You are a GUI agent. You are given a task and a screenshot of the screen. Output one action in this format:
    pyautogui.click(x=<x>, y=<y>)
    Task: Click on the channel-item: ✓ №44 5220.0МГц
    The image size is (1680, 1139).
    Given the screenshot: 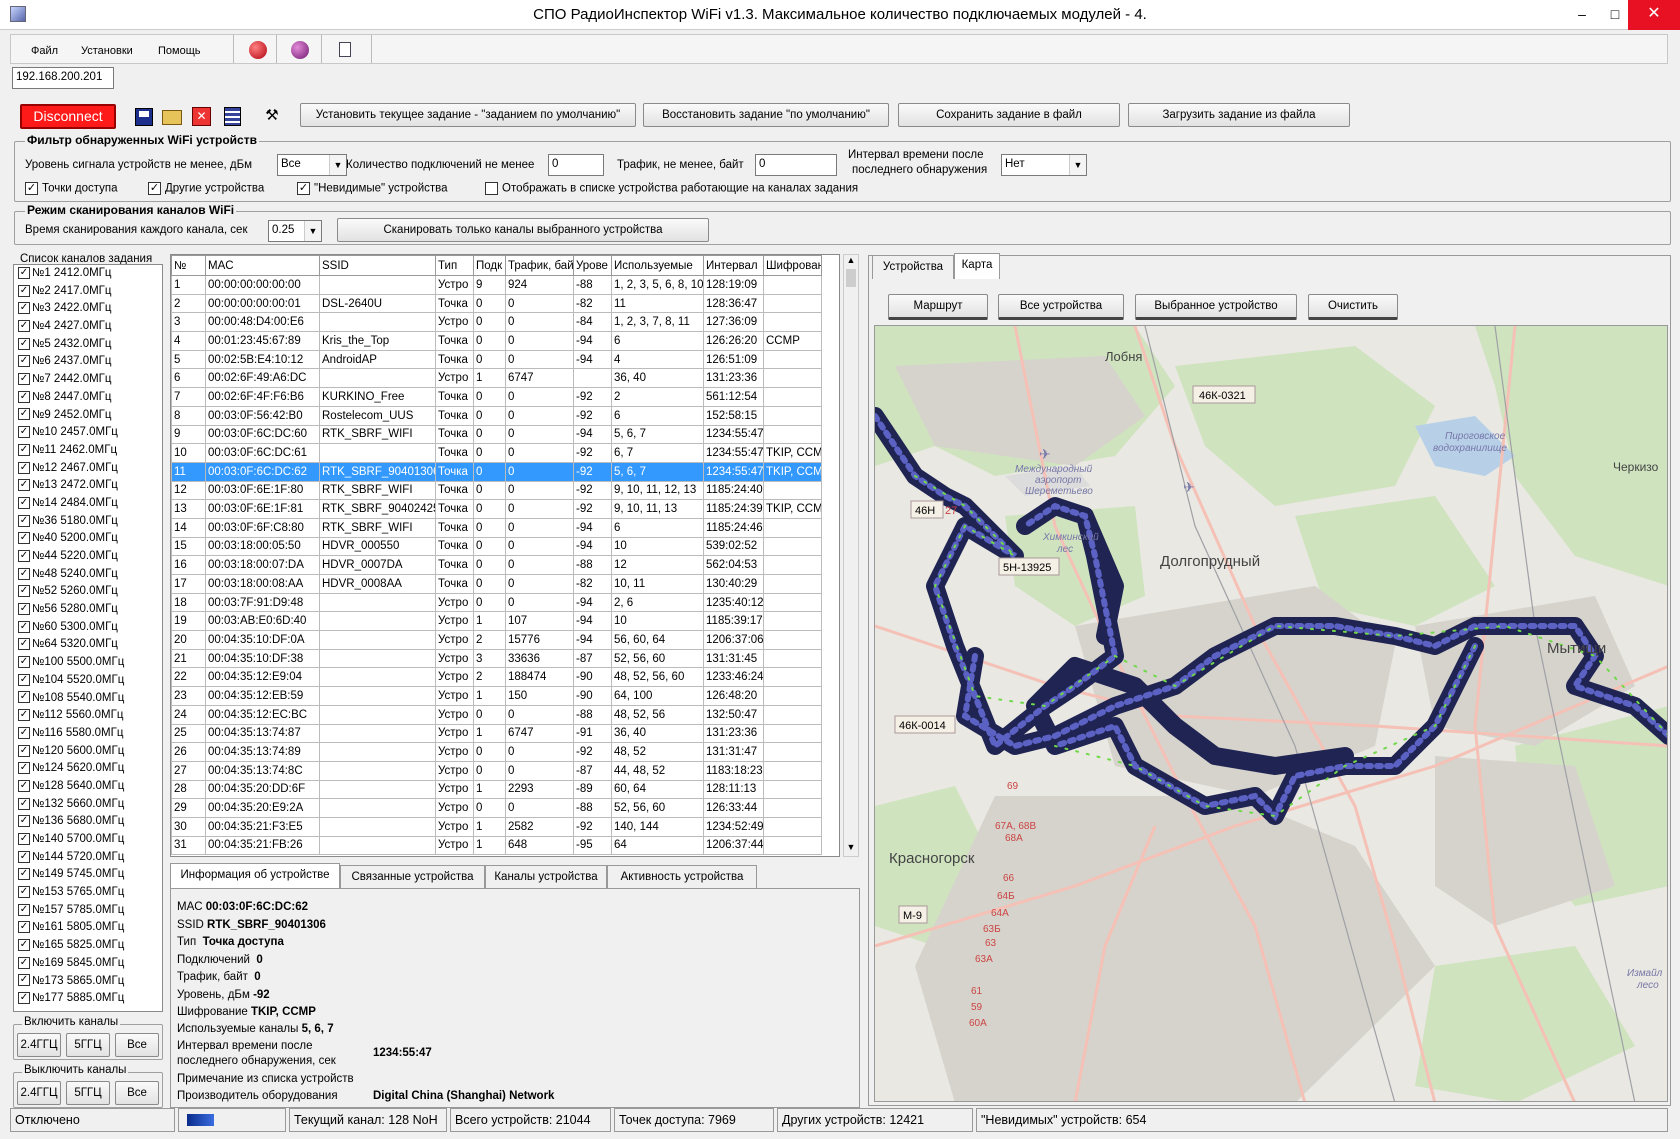 What is the action you would take?
    pyautogui.click(x=88, y=557)
    